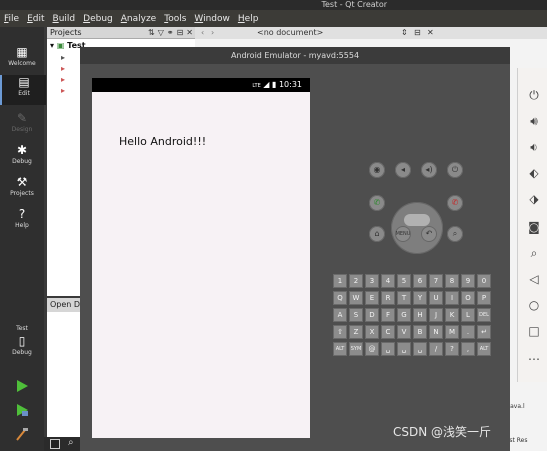 The image size is (547, 451). What do you see at coordinates (534, 121) in the screenshot?
I see `volume-up-icon: 🔊︎` at bounding box center [534, 121].